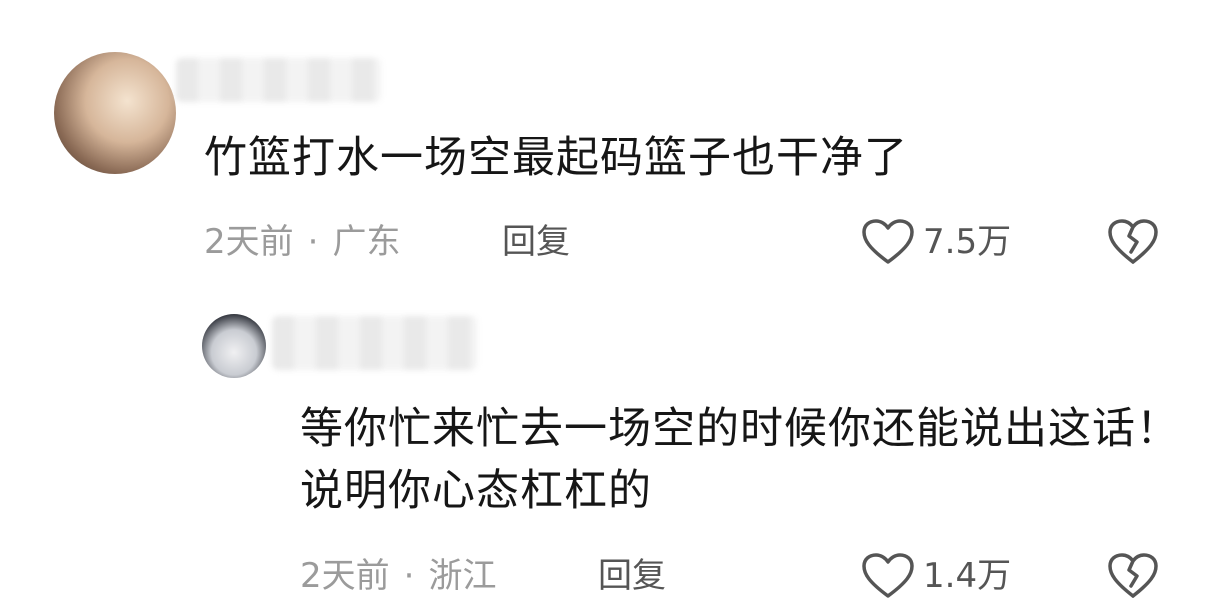 Image resolution: width=1224 pixels, height=614 pixels. What do you see at coordinates (967, 576) in the screenshot?
I see `like-count: 1.4万` at bounding box center [967, 576].